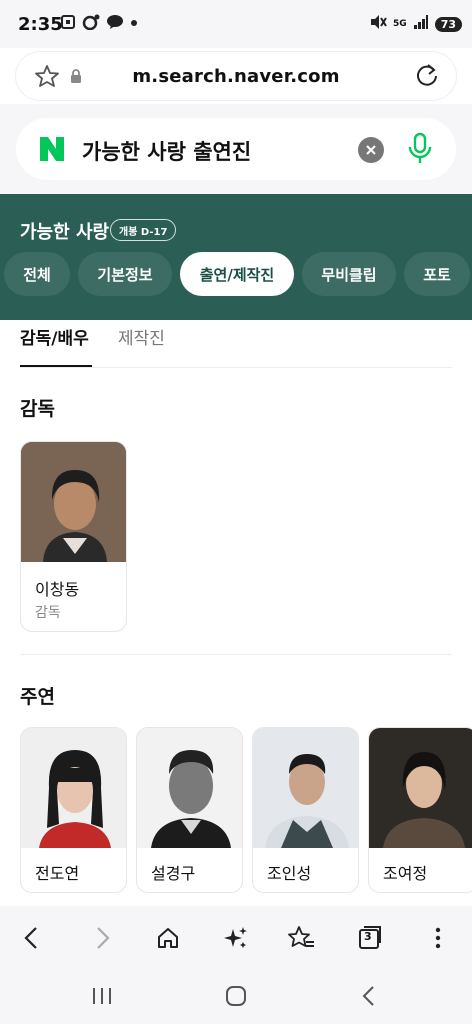 Image resolution: width=472 pixels, height=1024 pixels. Describe the element at coordinates (64, 231) in the screenshot. I see `movie-title: 가능한 사랑` at that location.